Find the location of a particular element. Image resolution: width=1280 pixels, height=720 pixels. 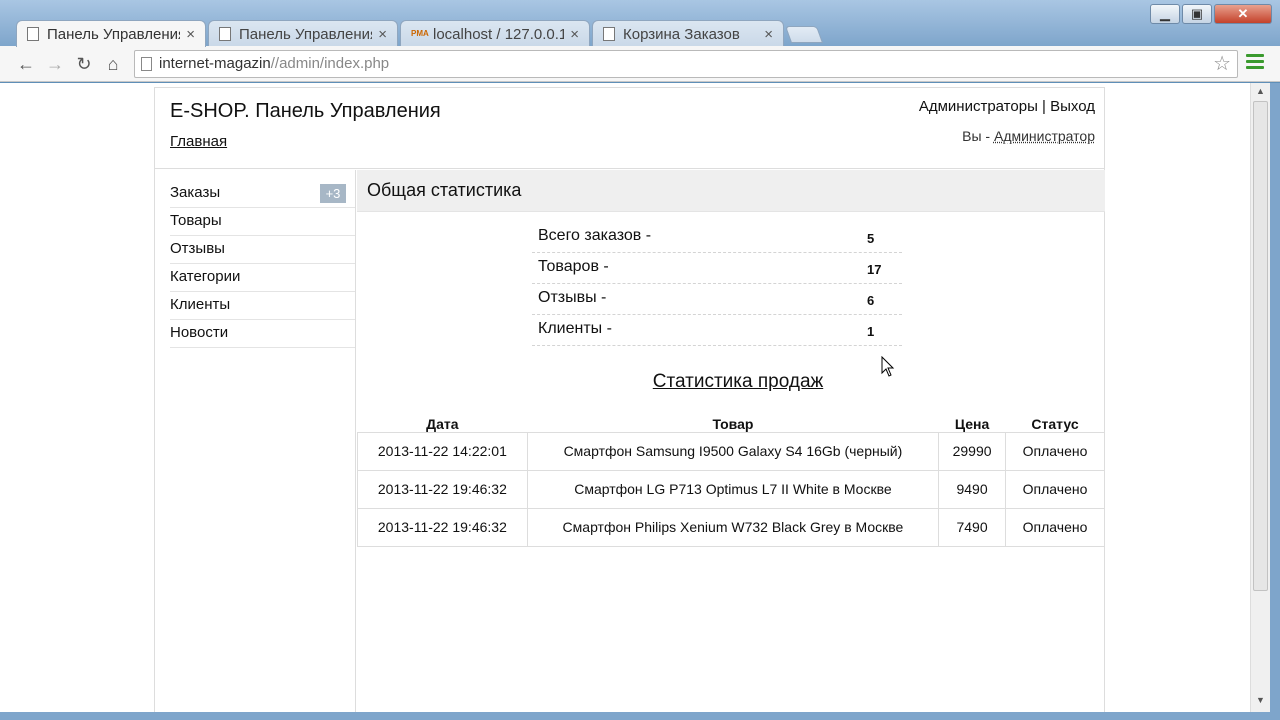

tab-cart: Корзина Заказов × is located at coordinates (688, 33).